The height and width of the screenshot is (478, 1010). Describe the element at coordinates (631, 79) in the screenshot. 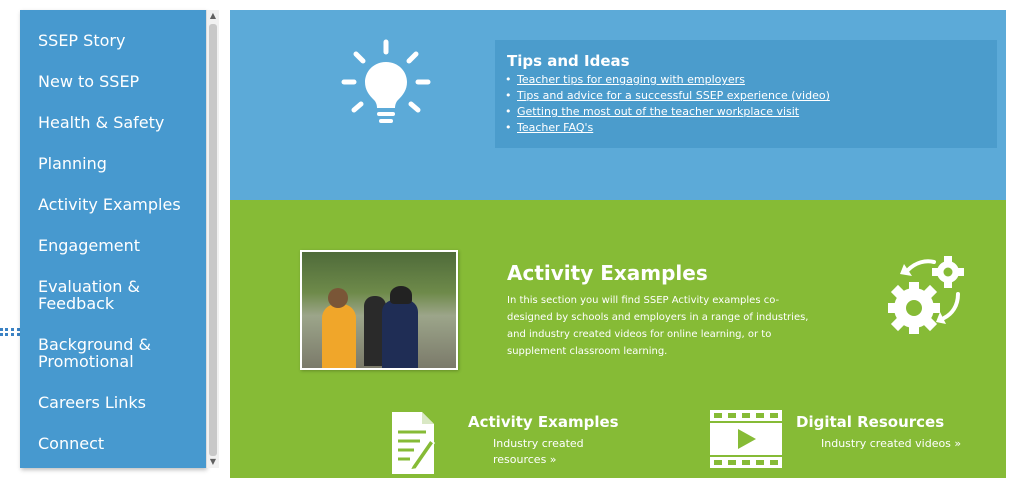

I see `tips-link-engaging-employers: Teacher tips for engaging with employers` at that location.